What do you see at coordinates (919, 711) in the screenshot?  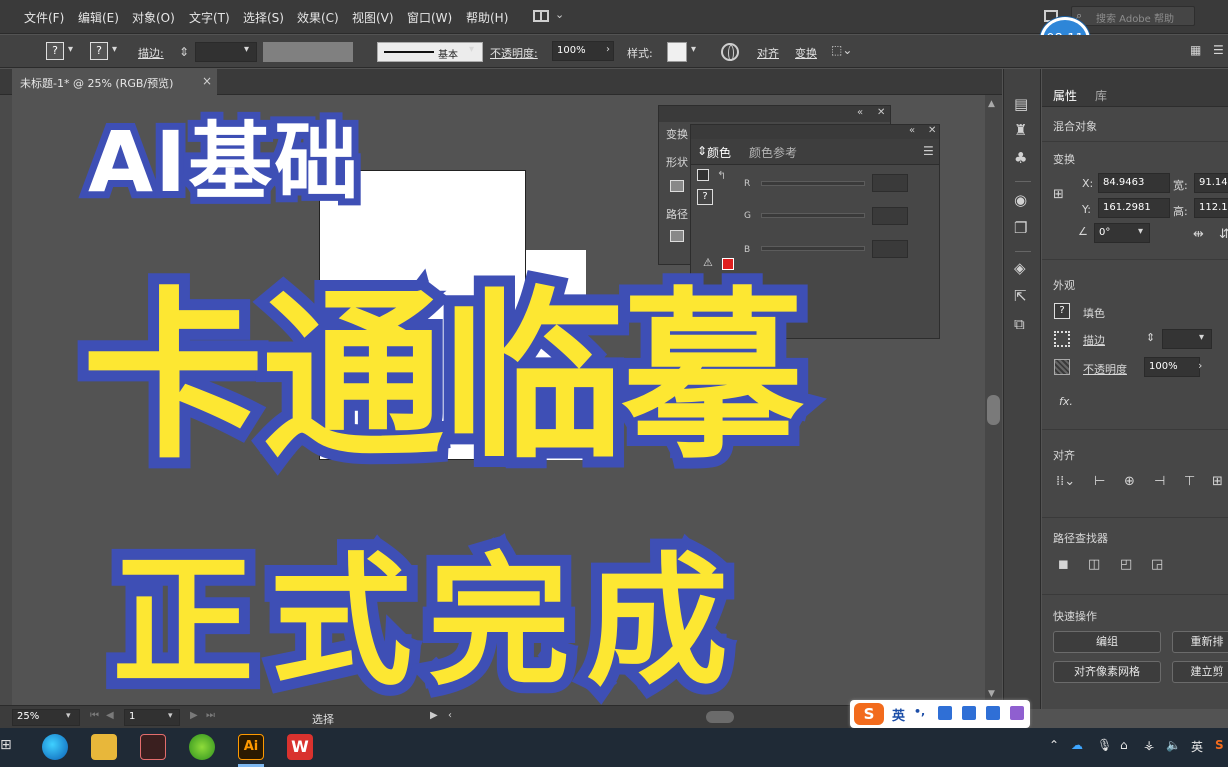 I see `ime-punctuation: •,` at bounding box center [919, 711].